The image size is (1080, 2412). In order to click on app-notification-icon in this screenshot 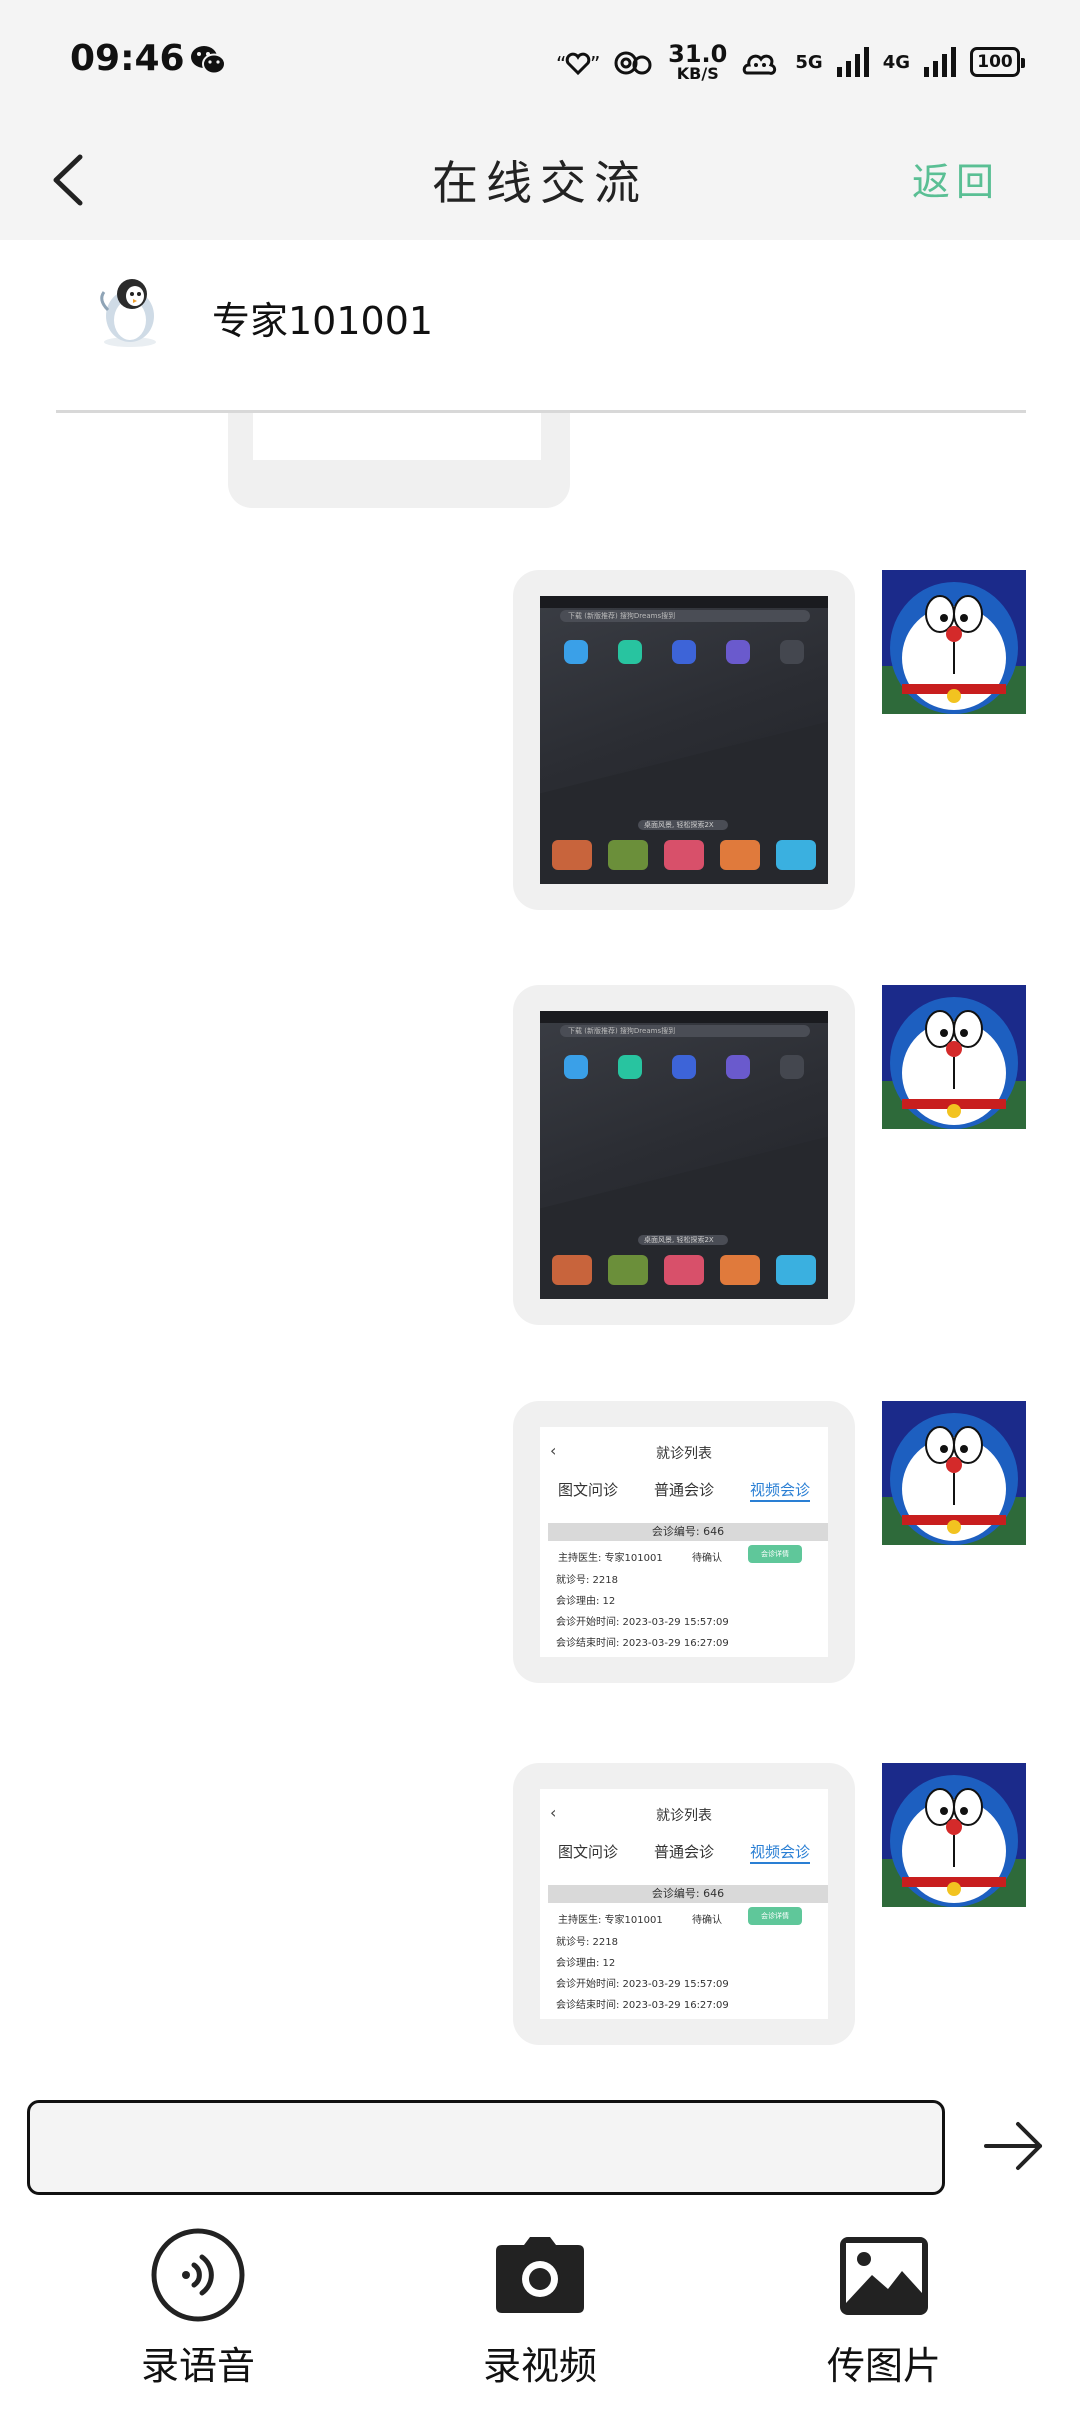, I will do `click(760, 64)`.